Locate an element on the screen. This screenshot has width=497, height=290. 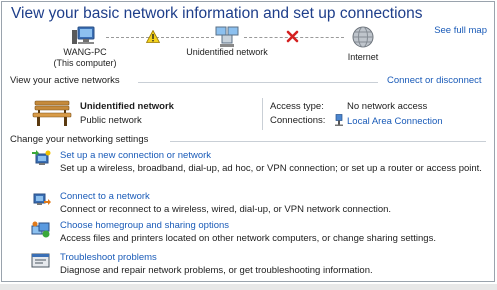
connections-label: Connections: is located at coordinates (298, 120).